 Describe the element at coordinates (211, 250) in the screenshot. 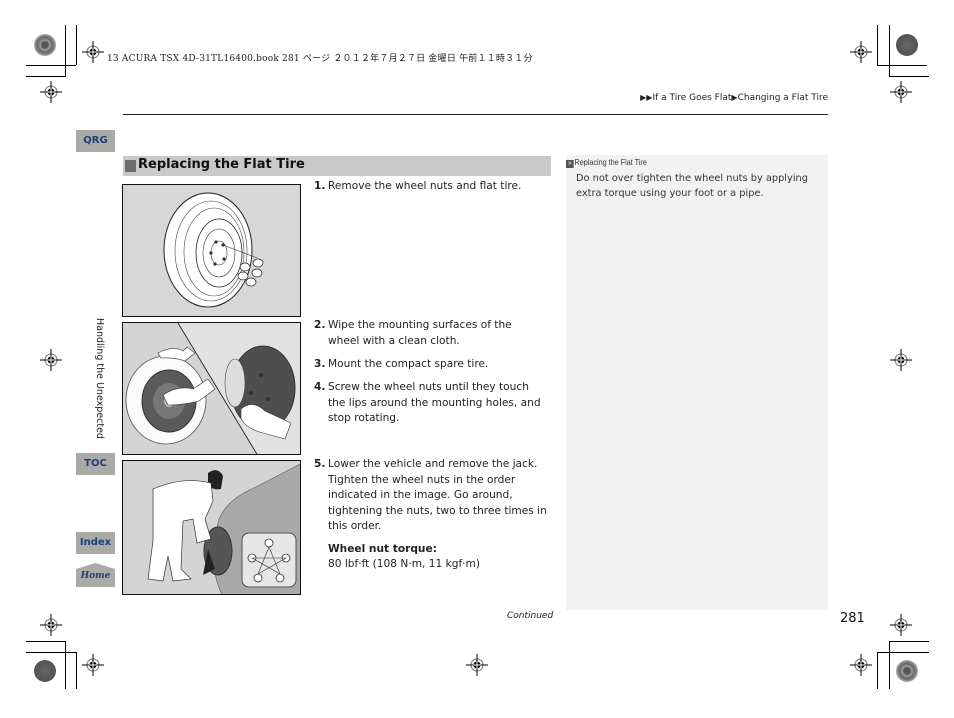

I see `tire-and-wheel-nuts-illustration` at that location.